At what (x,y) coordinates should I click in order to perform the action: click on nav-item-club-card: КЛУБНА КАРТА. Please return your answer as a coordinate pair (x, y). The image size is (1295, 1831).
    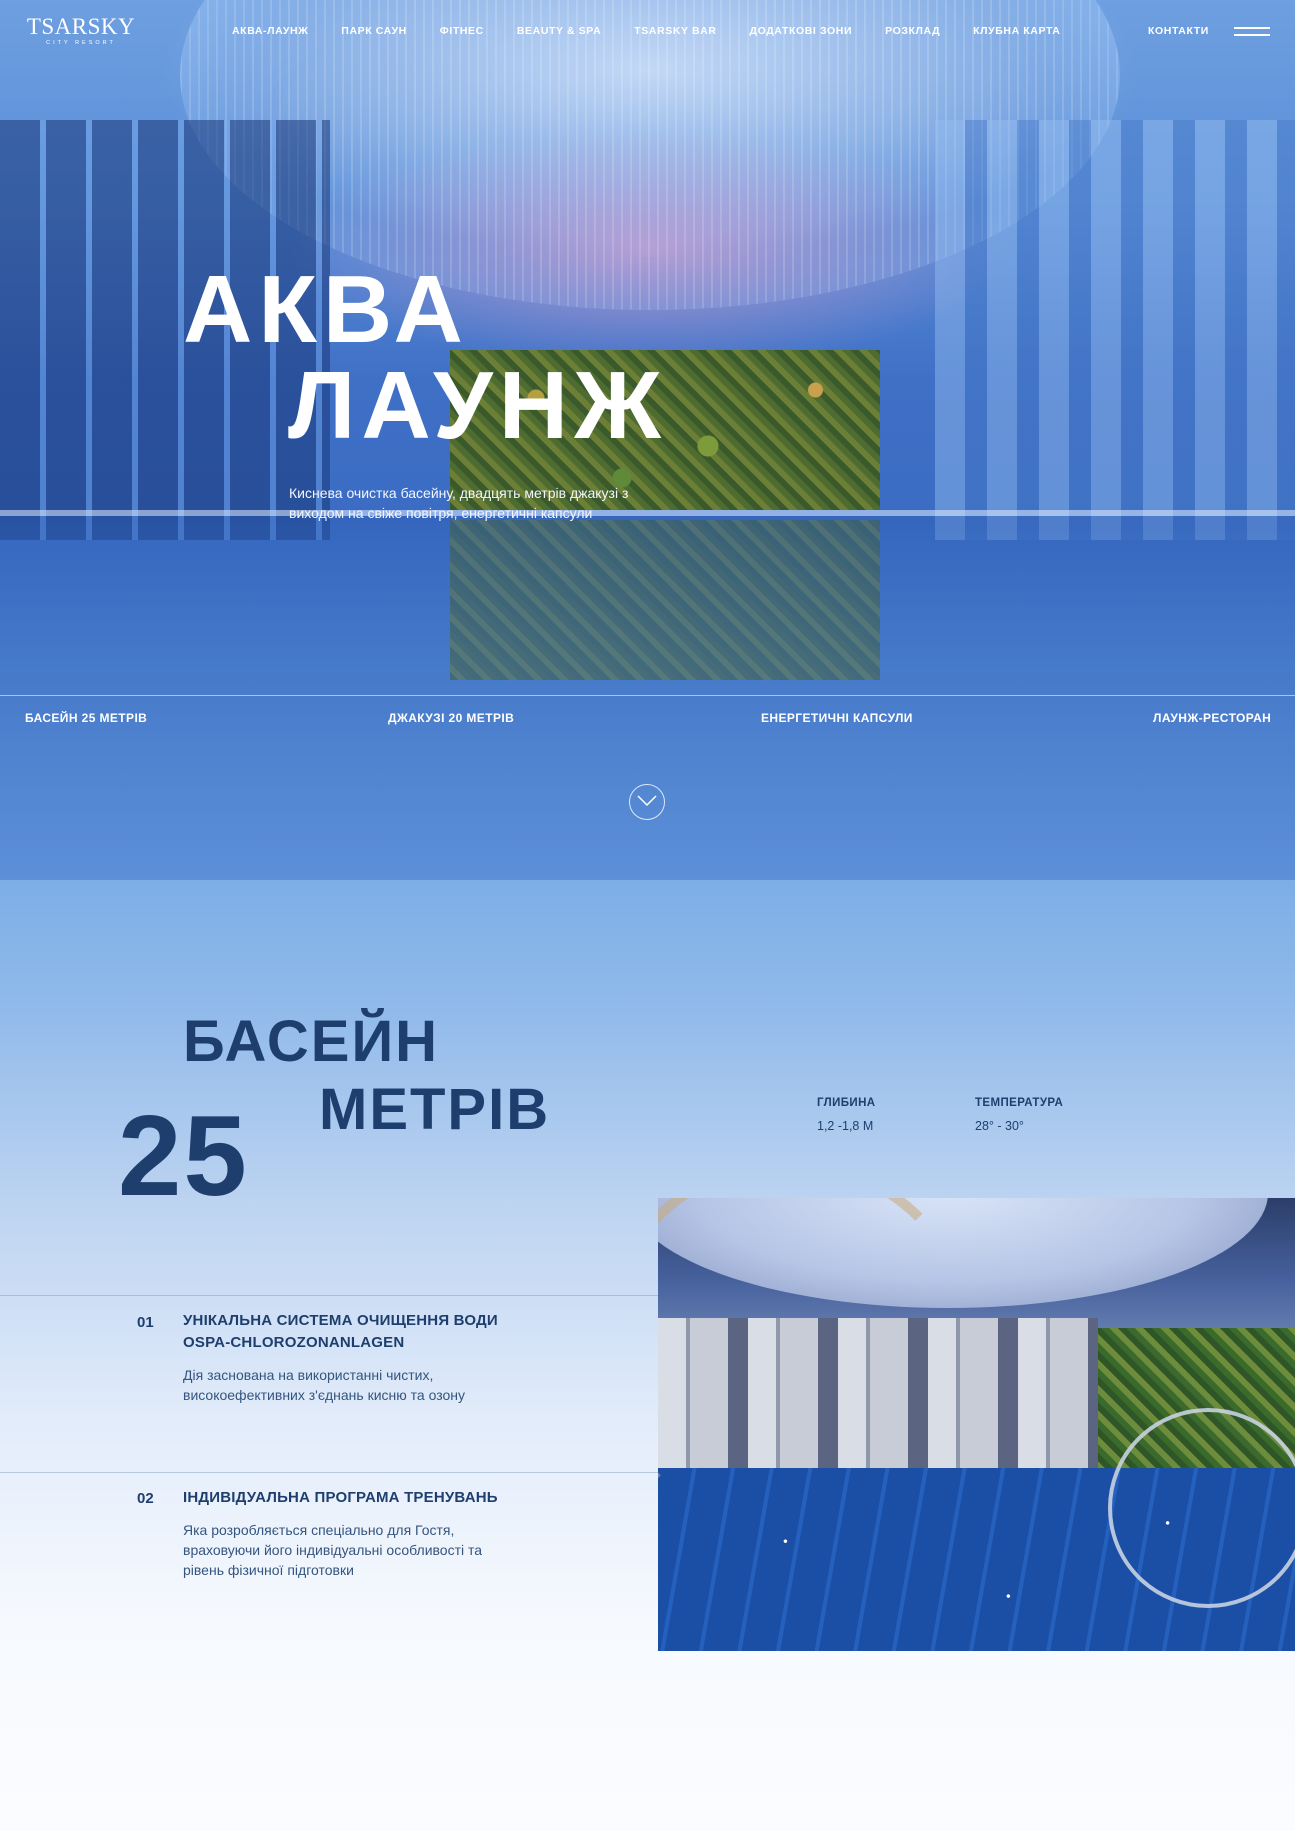
    Looking at the image, I should click on (1016, 31).